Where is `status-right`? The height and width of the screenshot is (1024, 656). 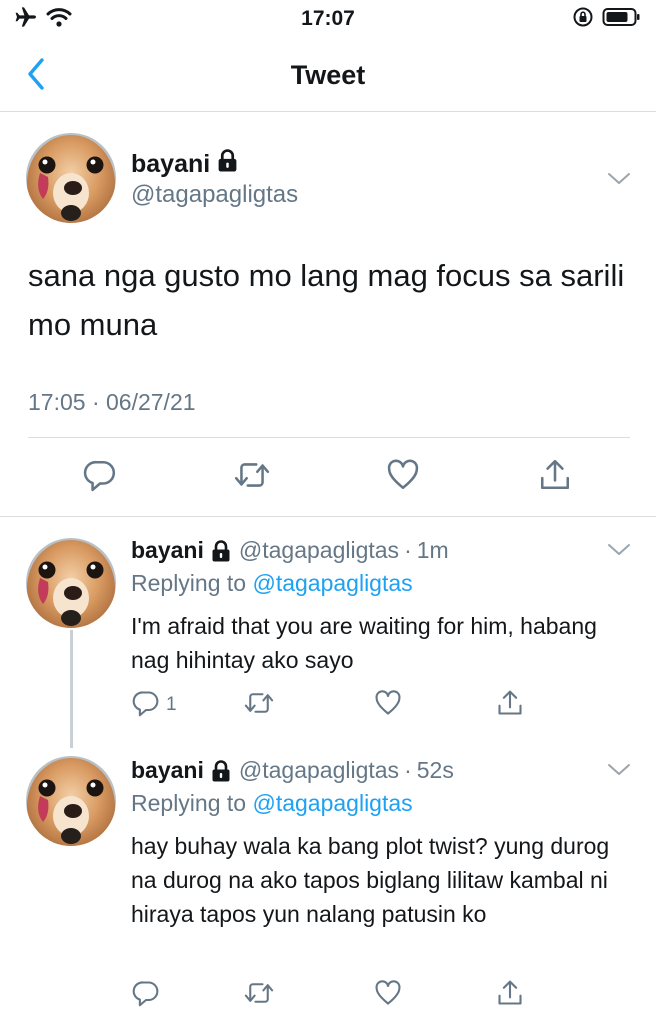 status-right is located at coordinates (606, 19).